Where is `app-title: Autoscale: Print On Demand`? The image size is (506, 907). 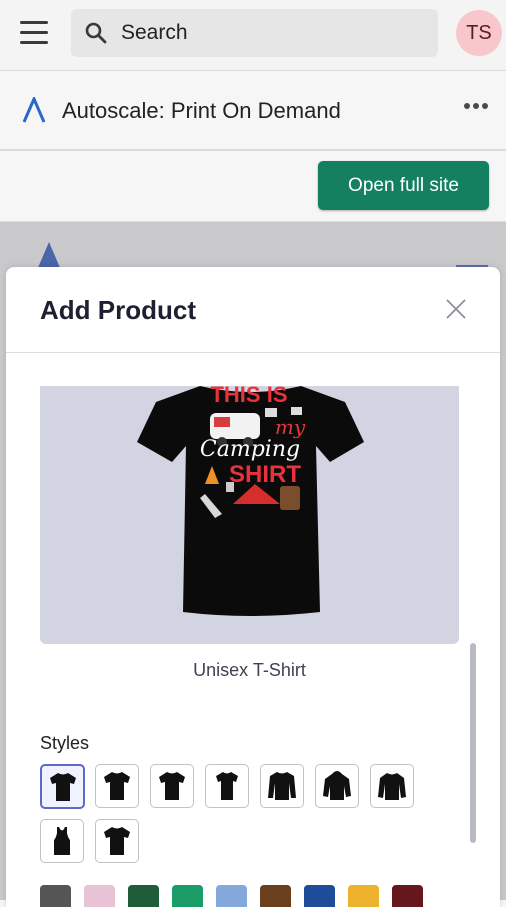 app-title: Autoscale: Print On Demand is located at coordinates (201, 110).